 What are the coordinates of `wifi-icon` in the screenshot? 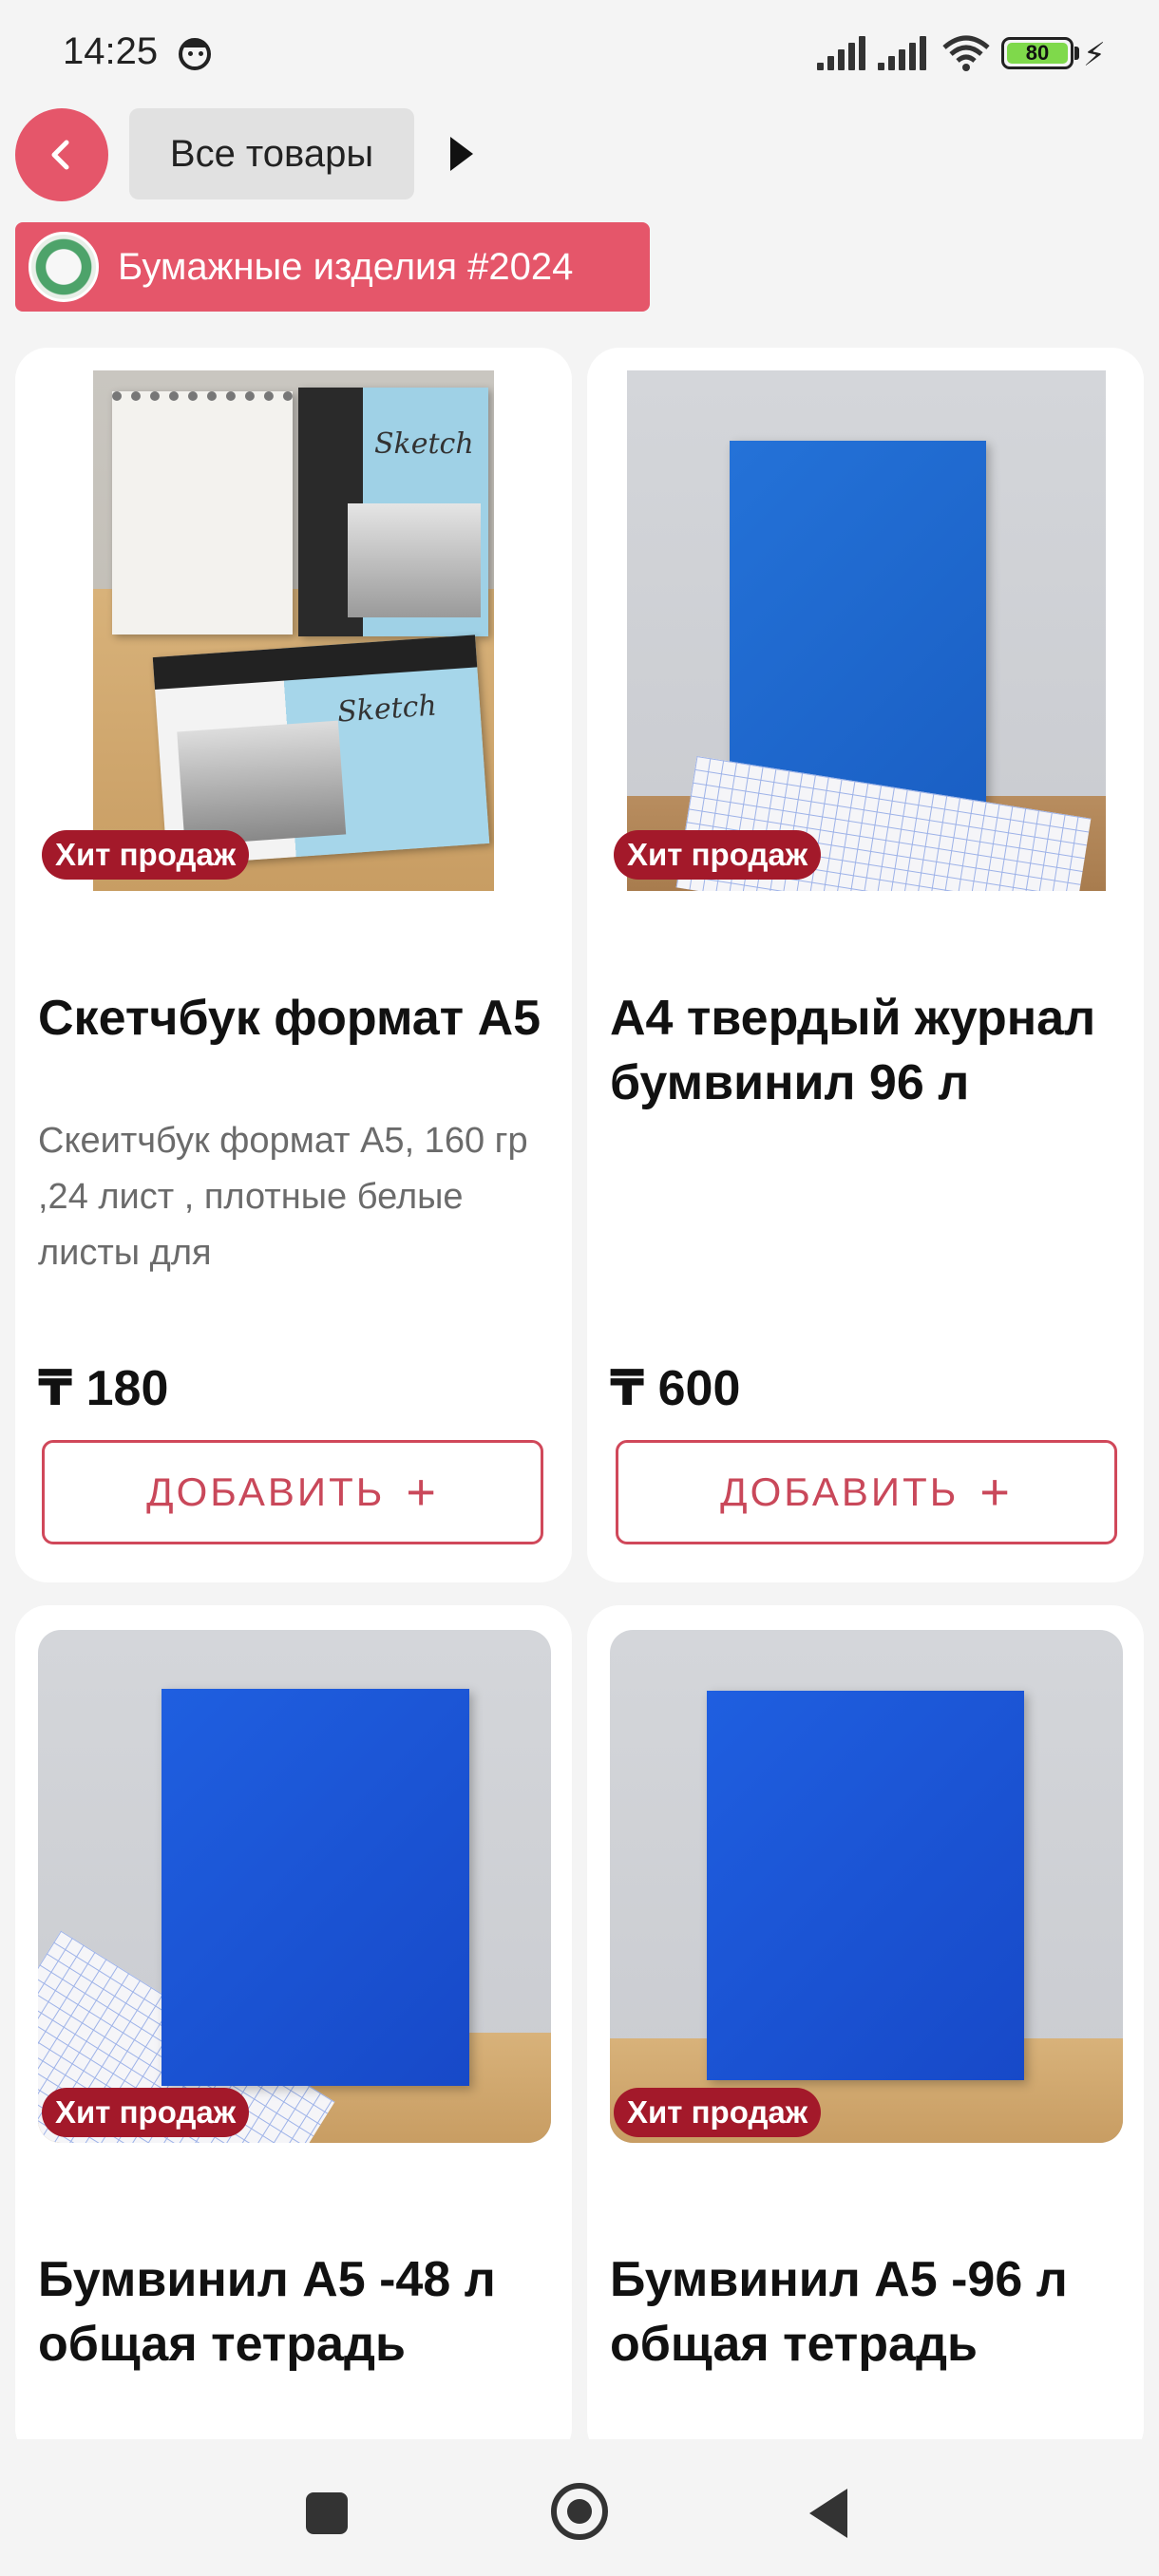 It's located at (966, 53).